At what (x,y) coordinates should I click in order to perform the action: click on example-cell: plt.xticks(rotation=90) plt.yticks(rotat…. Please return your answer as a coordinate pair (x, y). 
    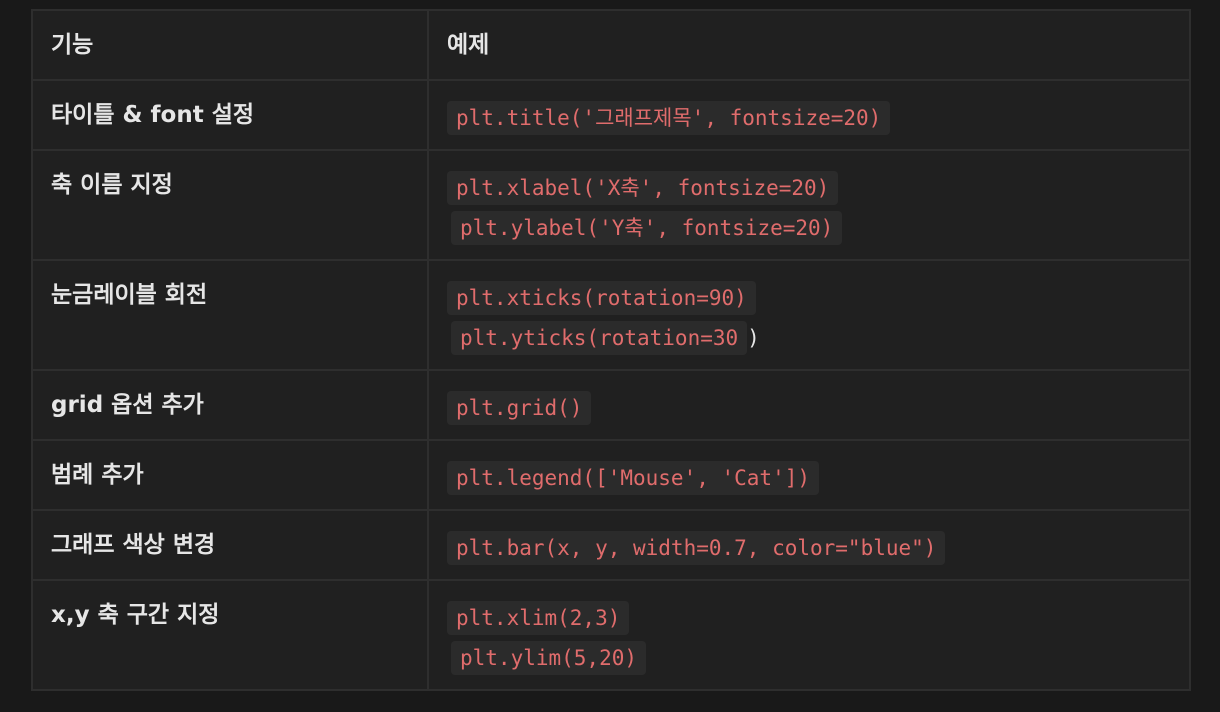
    Looking at the image, I should click on (809, 315).